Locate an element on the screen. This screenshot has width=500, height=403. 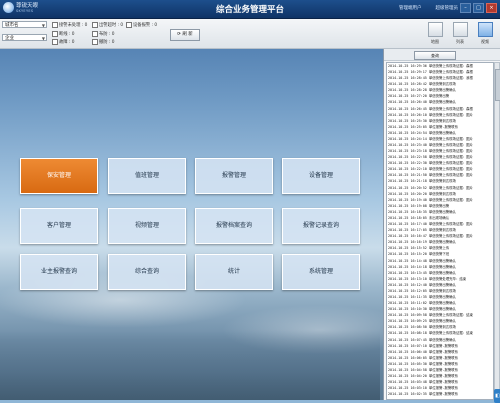
scrollbar-thumb is located at coordinates (497, 85).